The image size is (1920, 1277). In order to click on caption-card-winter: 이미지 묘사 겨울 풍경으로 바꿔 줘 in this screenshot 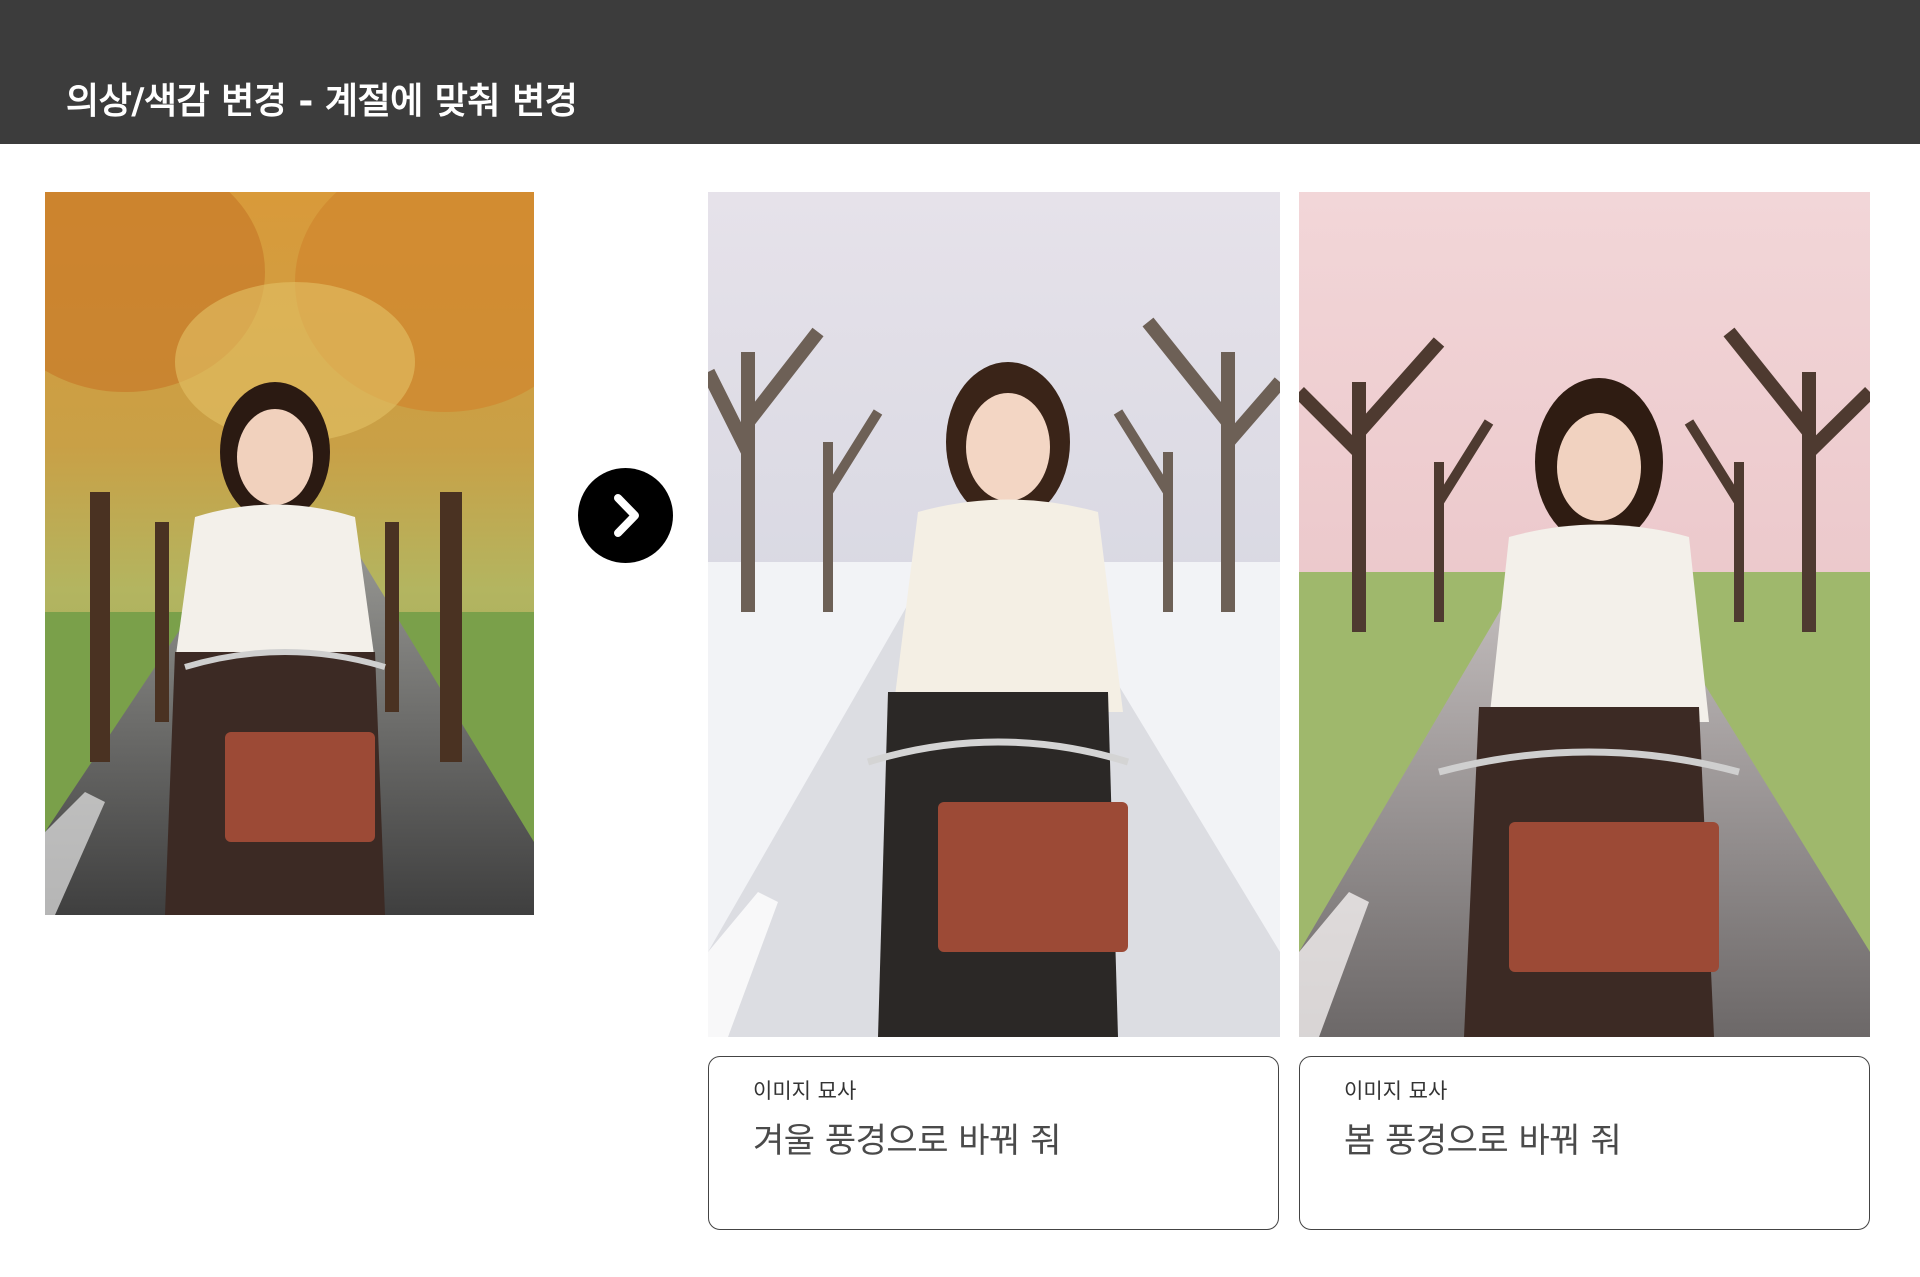, I will do `click(993, 1143)`.